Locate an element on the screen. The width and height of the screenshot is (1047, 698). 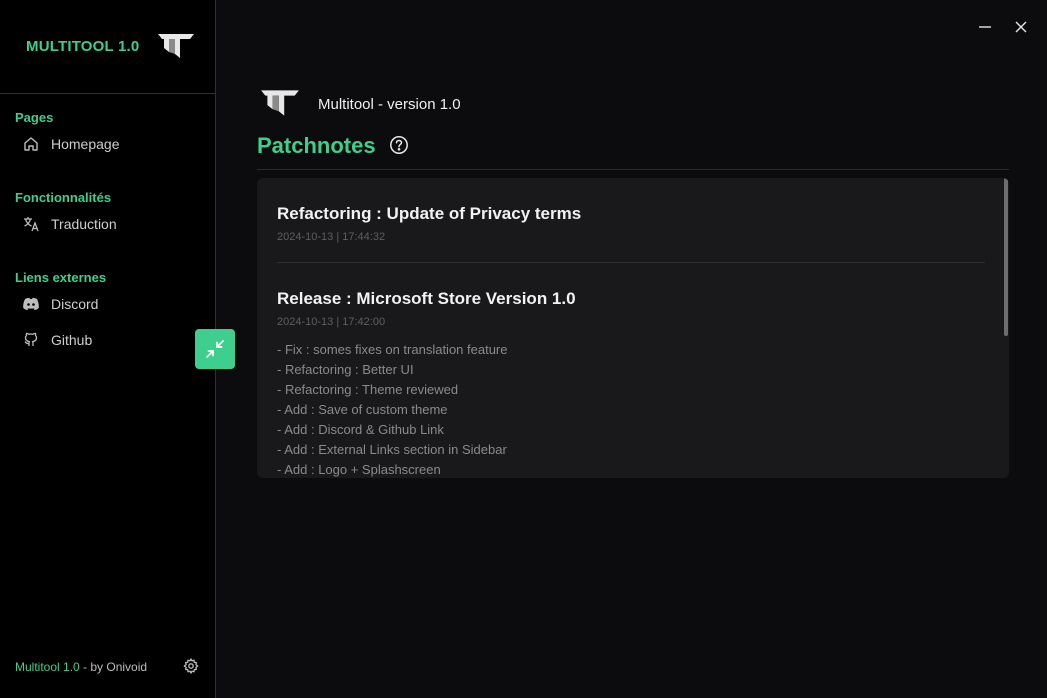
footer-author: - by Onivoid is located at coordinates (113, 667).